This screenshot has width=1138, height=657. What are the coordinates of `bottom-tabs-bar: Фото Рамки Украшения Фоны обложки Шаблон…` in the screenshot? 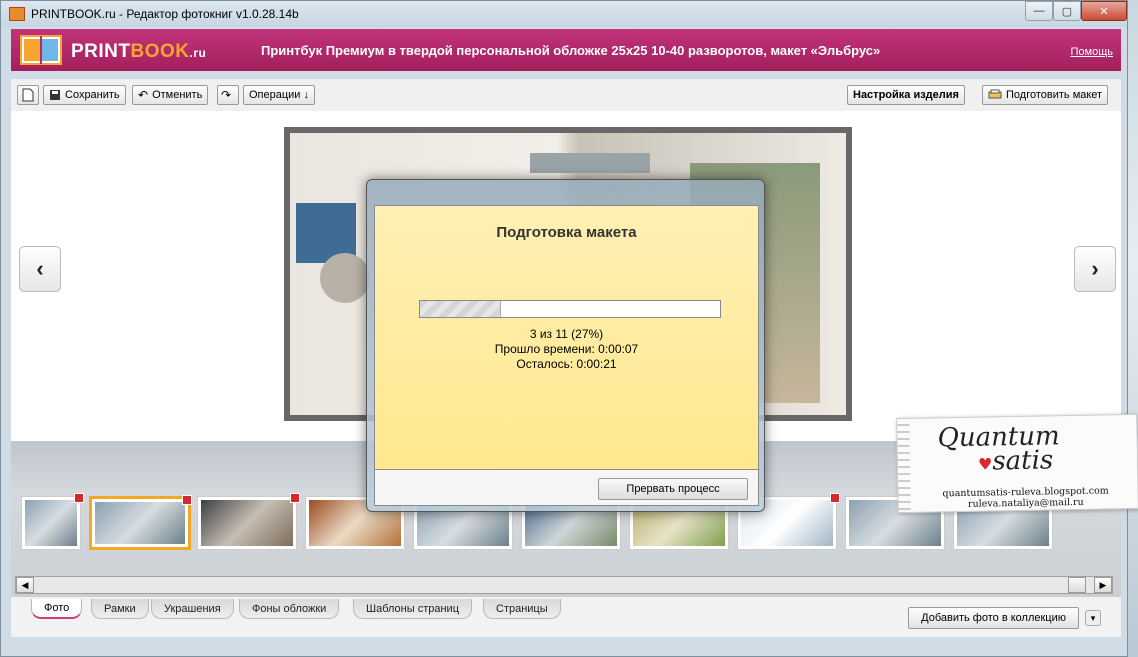 It's located at (566, 617).